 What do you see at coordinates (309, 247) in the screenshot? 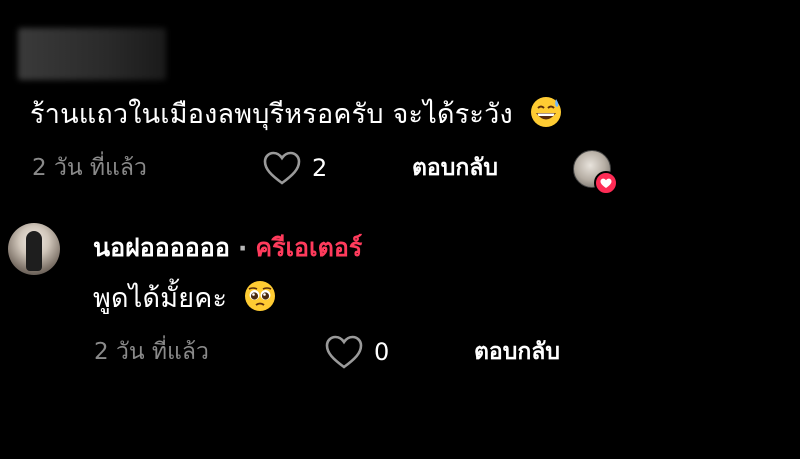
I see `creator-badge: ครีเอเตอร์` at bounding box center [309, 247].